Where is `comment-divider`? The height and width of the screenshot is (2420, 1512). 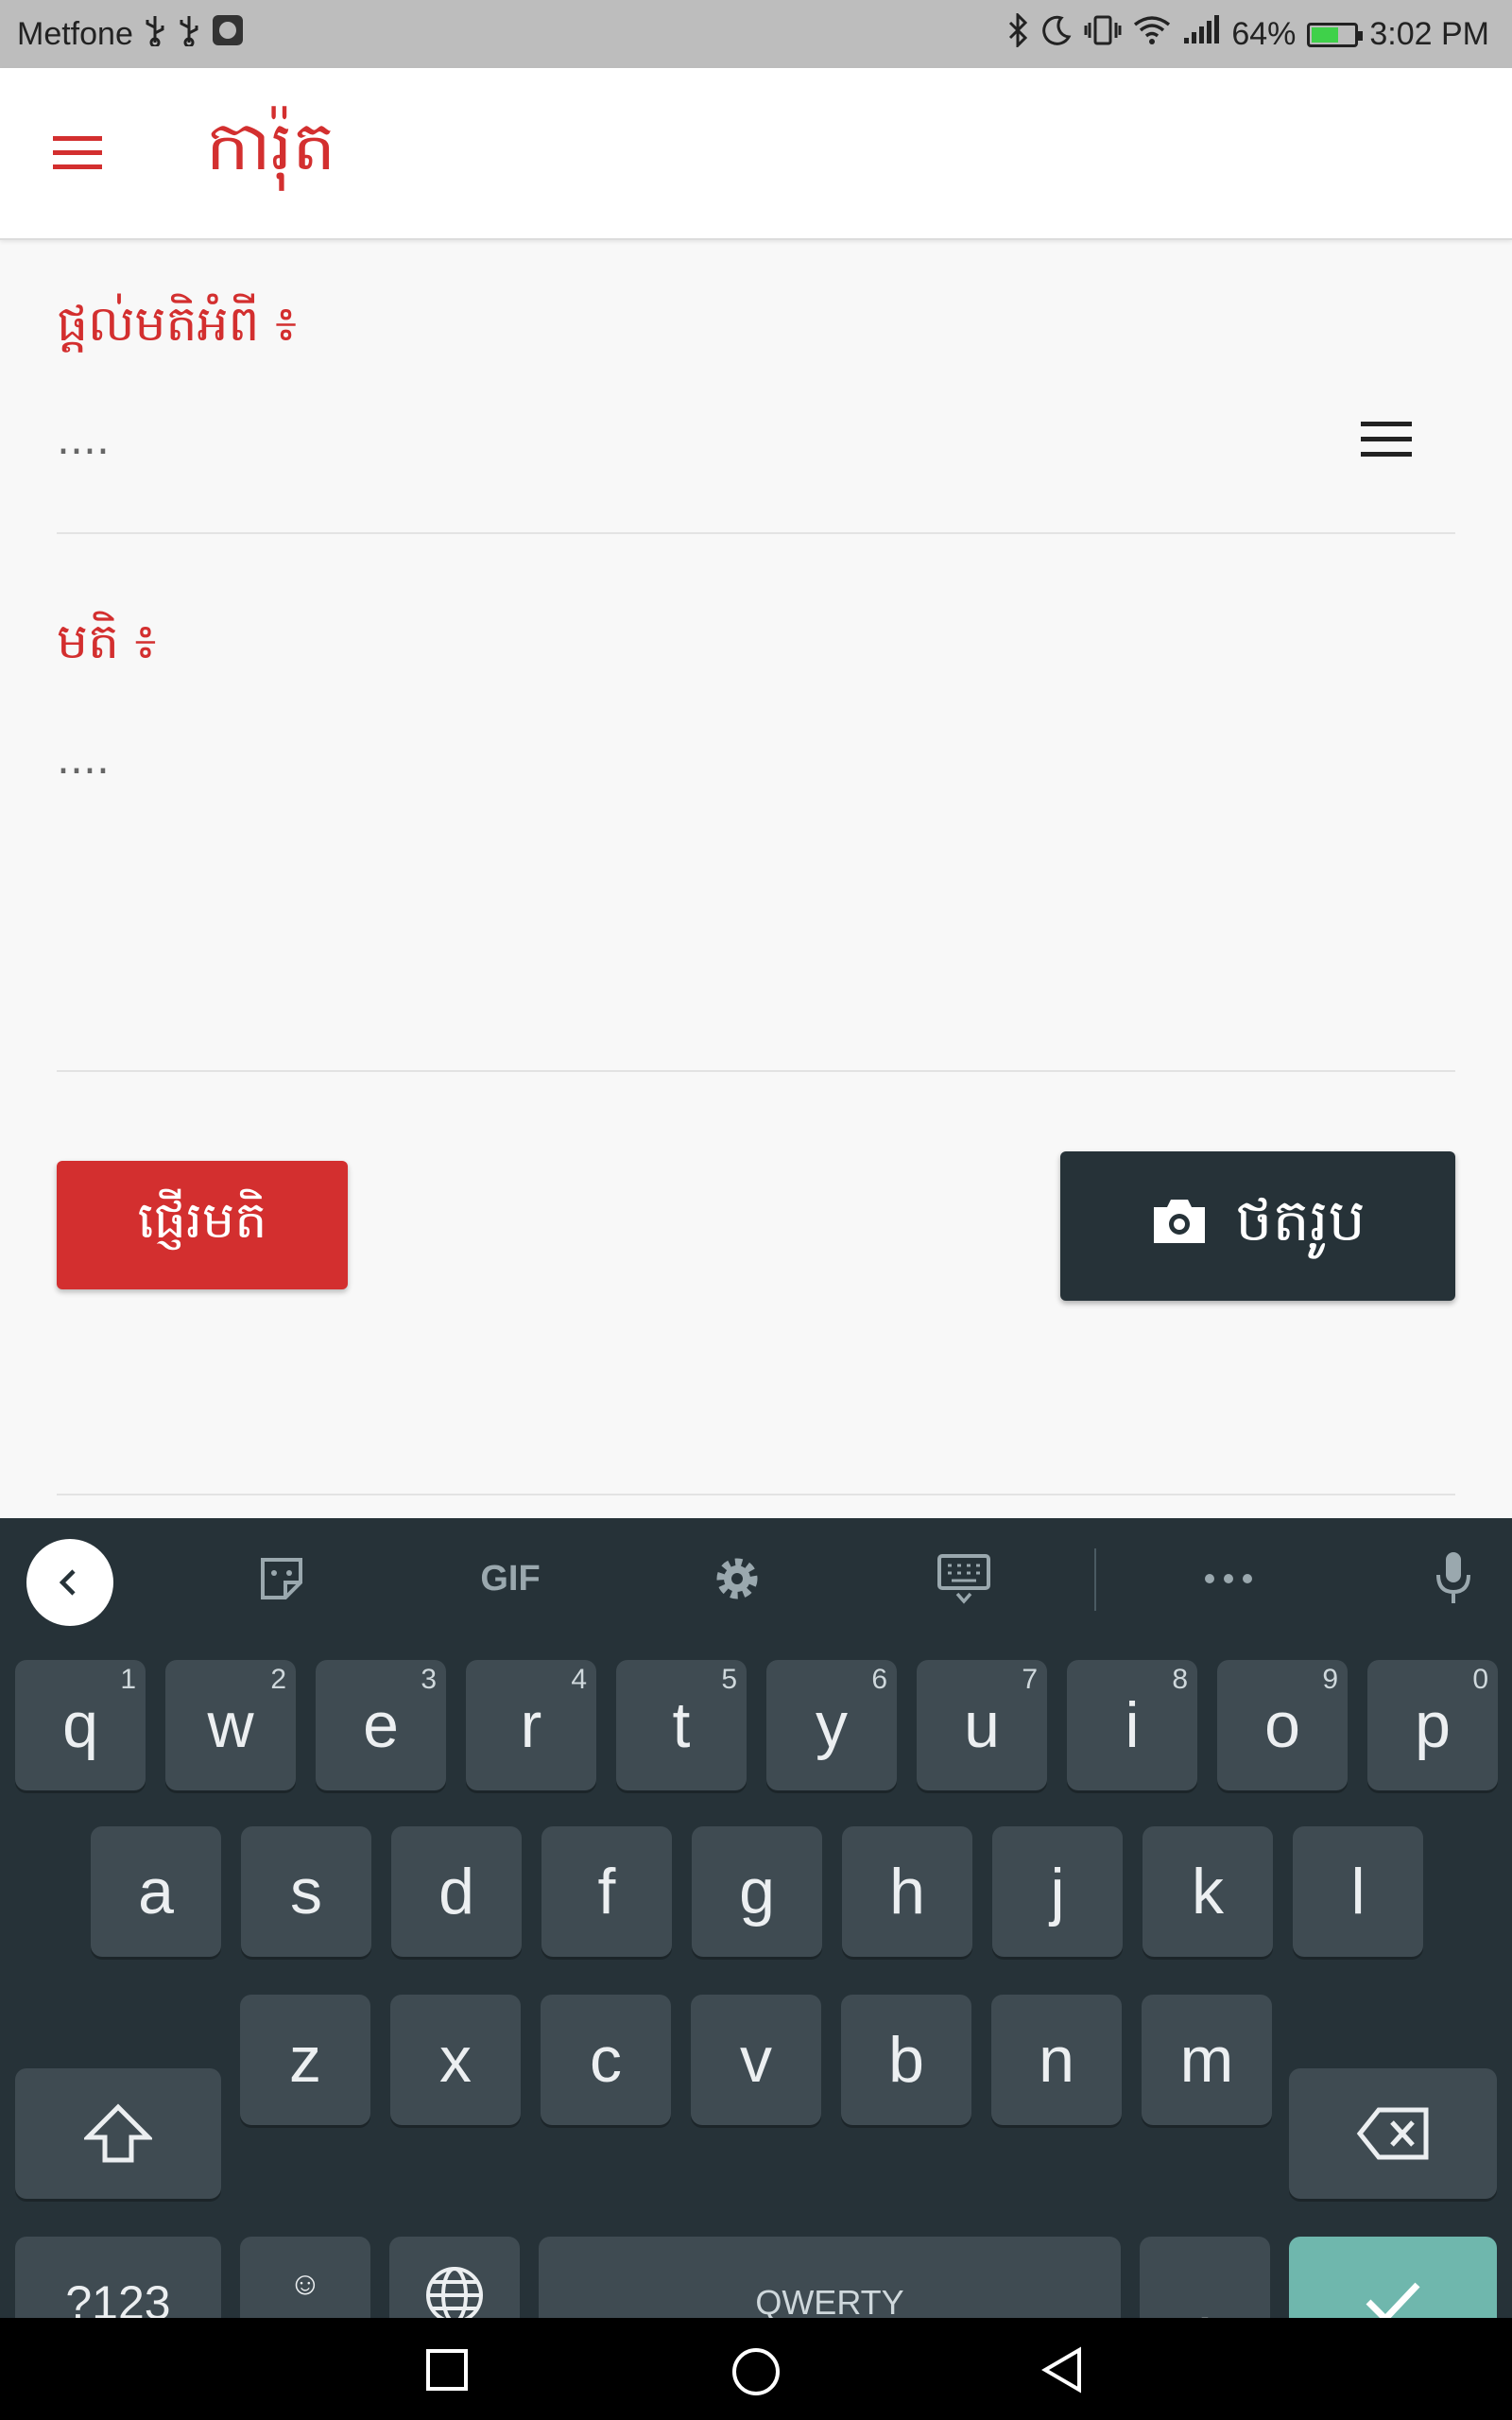
comment-divider is located at coordinates (756, 1071).